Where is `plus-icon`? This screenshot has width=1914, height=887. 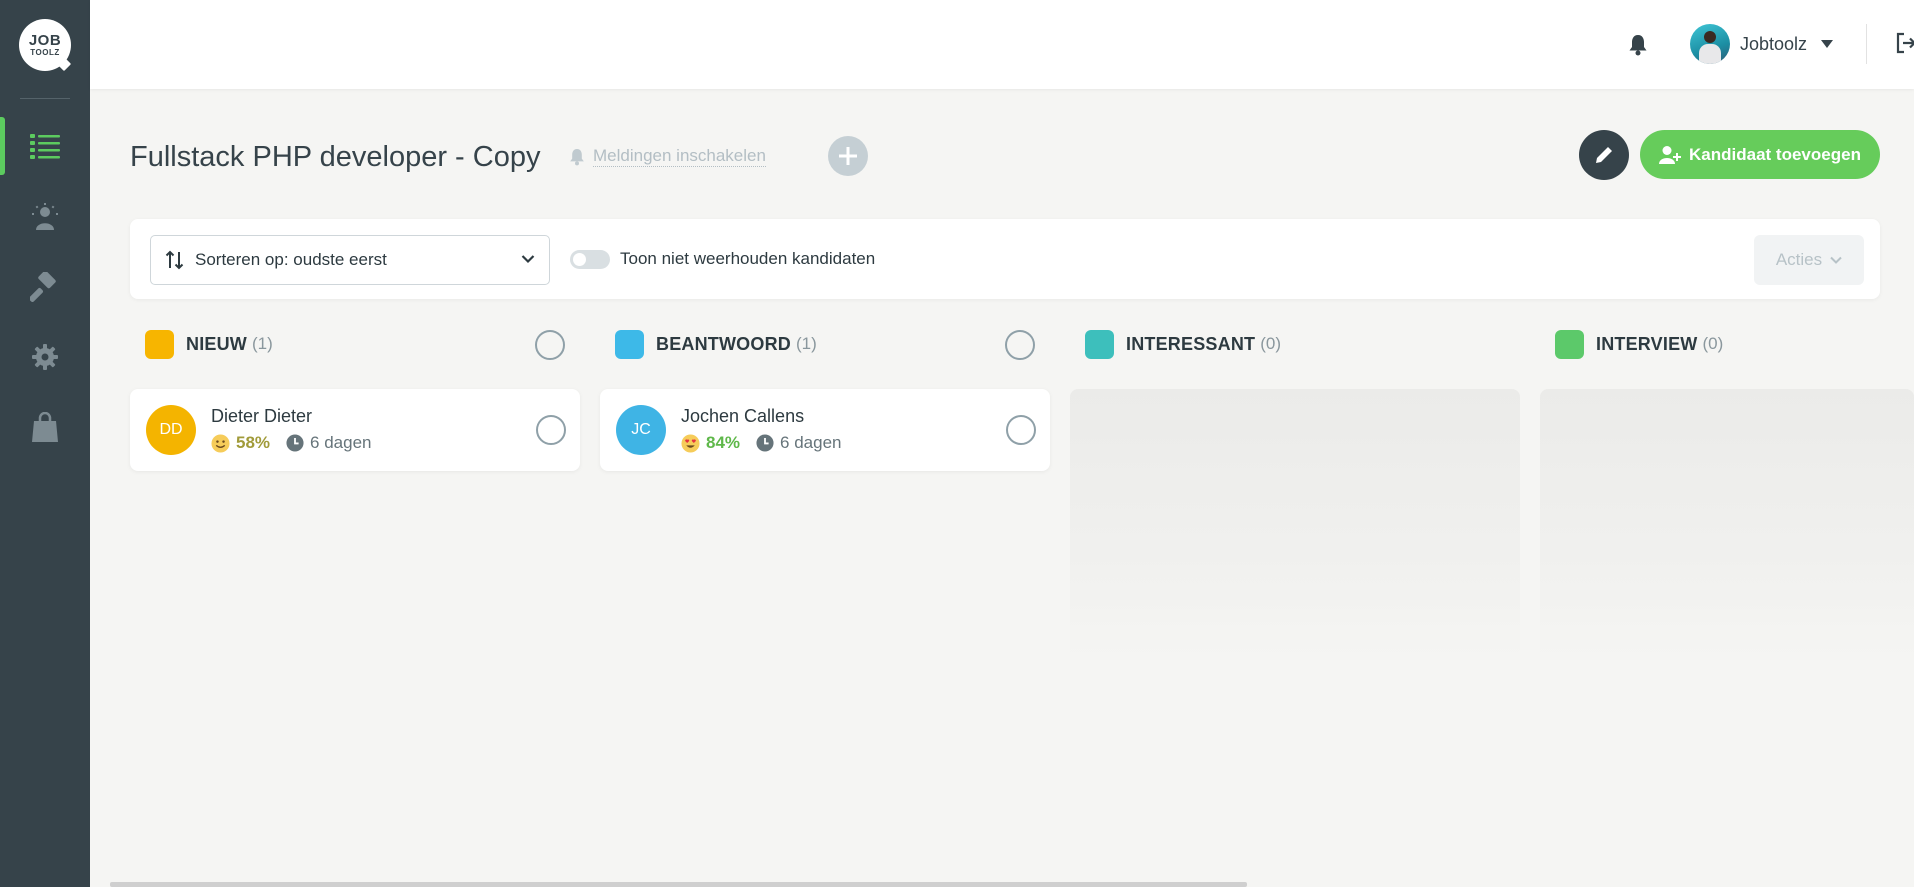 plus-icon is located at coordinates (848, 156).